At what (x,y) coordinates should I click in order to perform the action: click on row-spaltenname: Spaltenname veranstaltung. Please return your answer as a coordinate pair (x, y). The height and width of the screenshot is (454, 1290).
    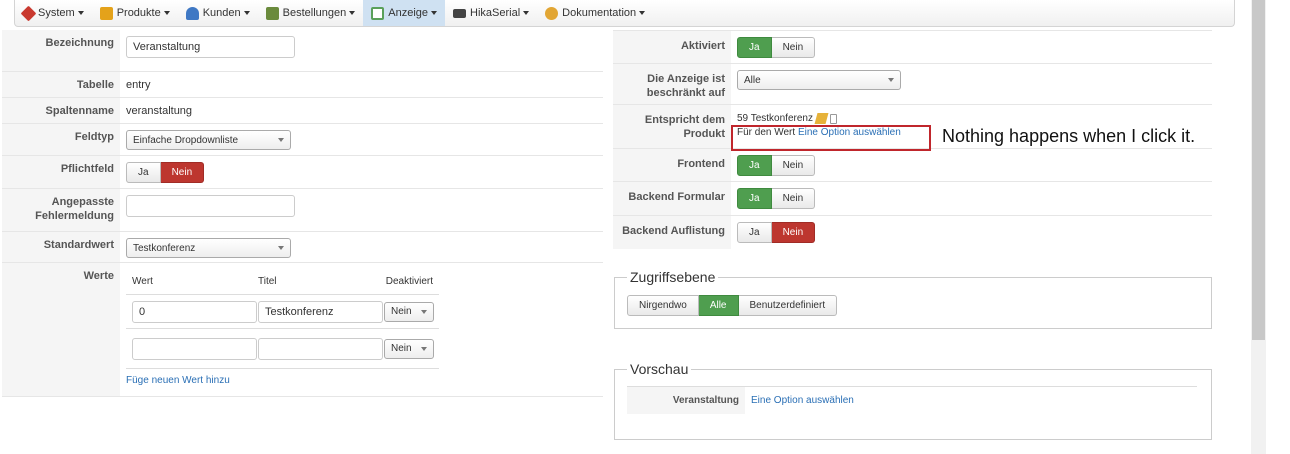
    Looking at the image, I should click on (302, 110).